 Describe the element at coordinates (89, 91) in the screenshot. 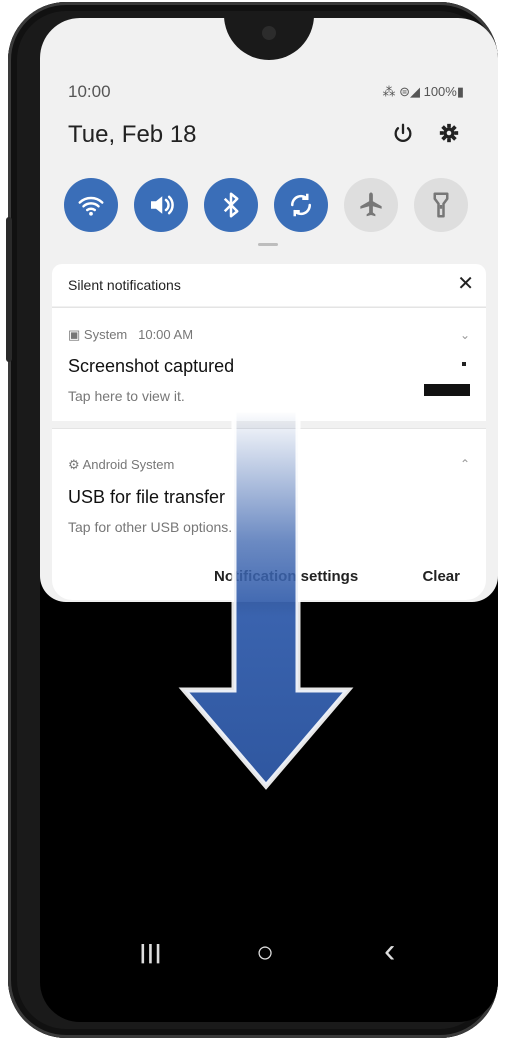

I see `status-time: 10:00` at that location.